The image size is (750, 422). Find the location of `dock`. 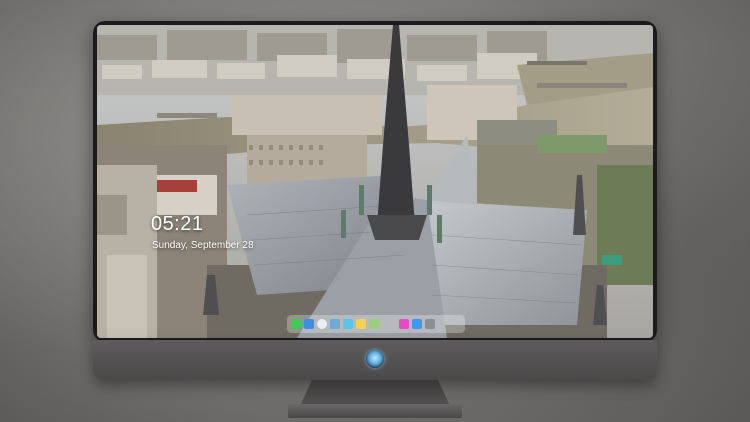

dock is located at coordinates (376, 324).